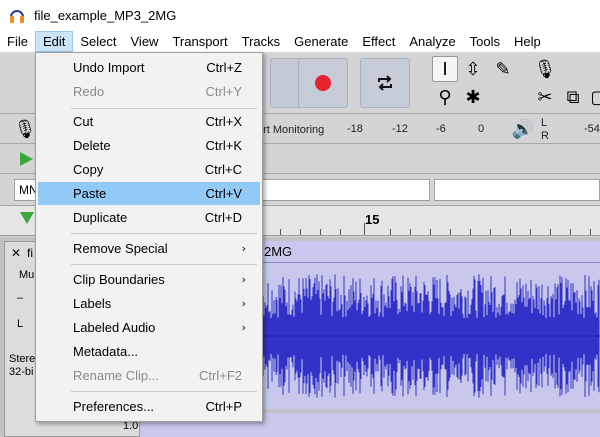 The height and width of the screenshot is (437, 600). Describe the element at coordinates (223, 91) in the screenshot. I see `menu-item-shortcut: Ctrl+Y` at that location.